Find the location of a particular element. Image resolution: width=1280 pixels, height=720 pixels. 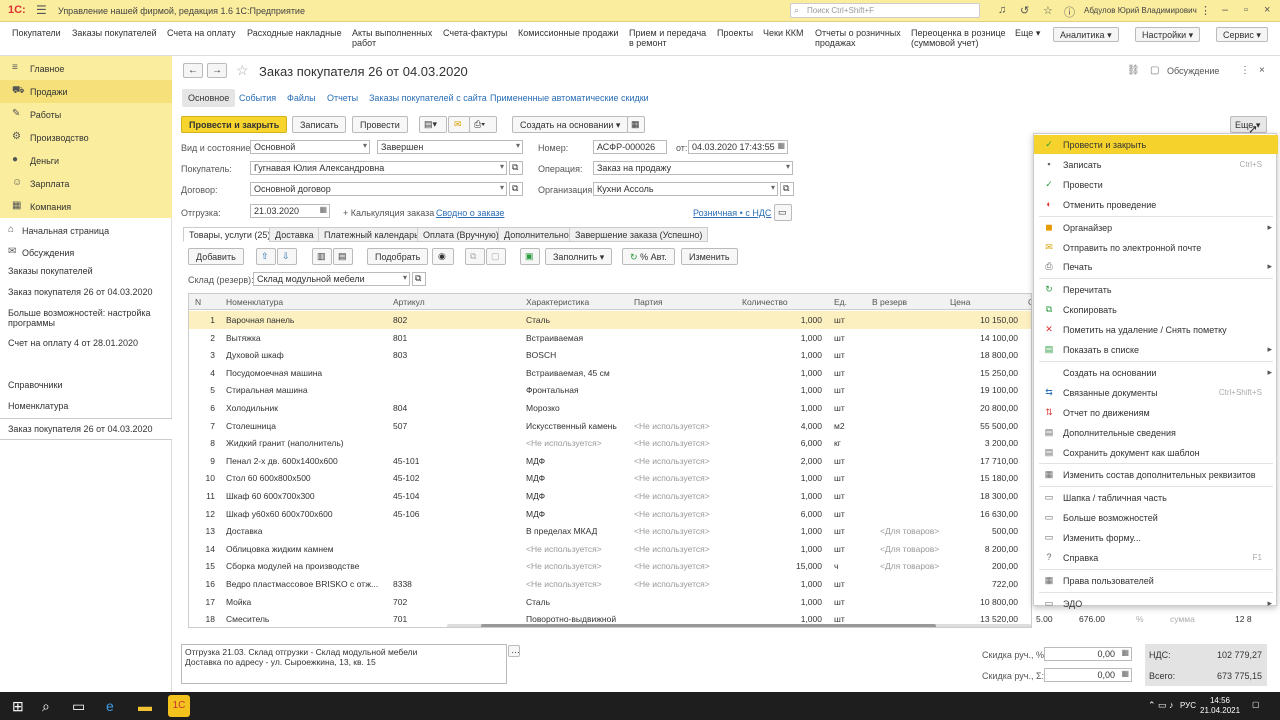

manual-discount-pct-field: 0,00 ▦ is located at coordinates (1088, 654).